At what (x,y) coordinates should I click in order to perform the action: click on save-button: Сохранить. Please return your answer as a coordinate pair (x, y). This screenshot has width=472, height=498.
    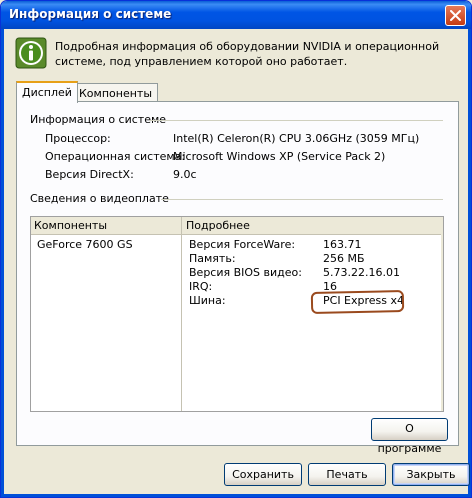
    Looking at the image, I should click on (263, 474).